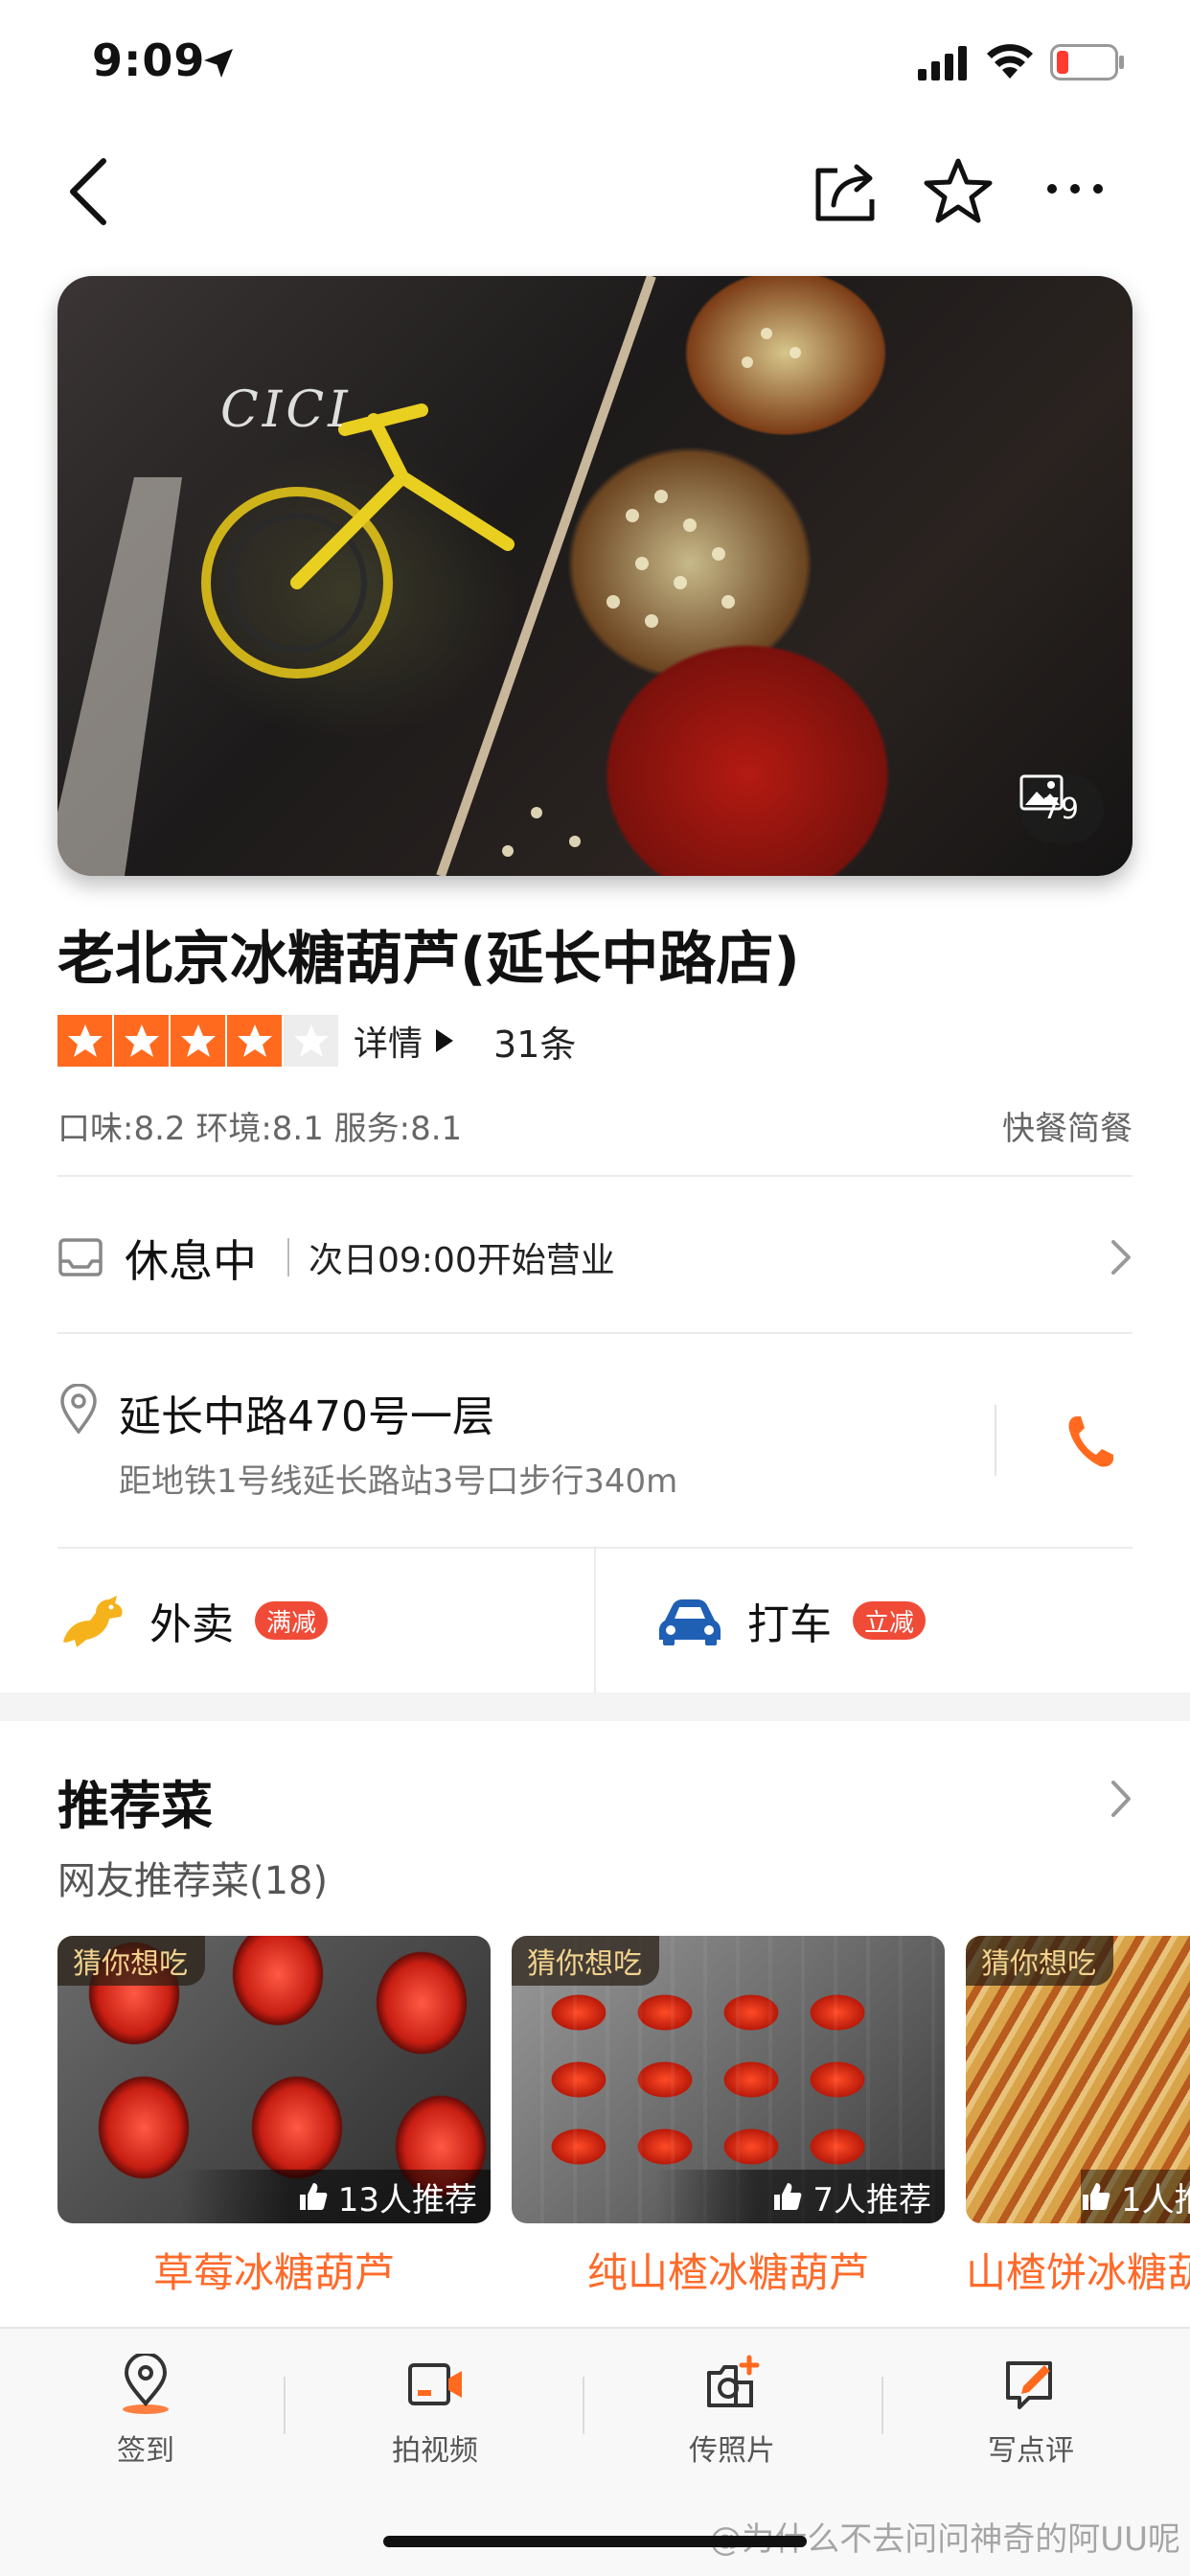  Describe the element at coordinates (149, 60) in the screenshot. I see `status-time: 9:09` at that location.